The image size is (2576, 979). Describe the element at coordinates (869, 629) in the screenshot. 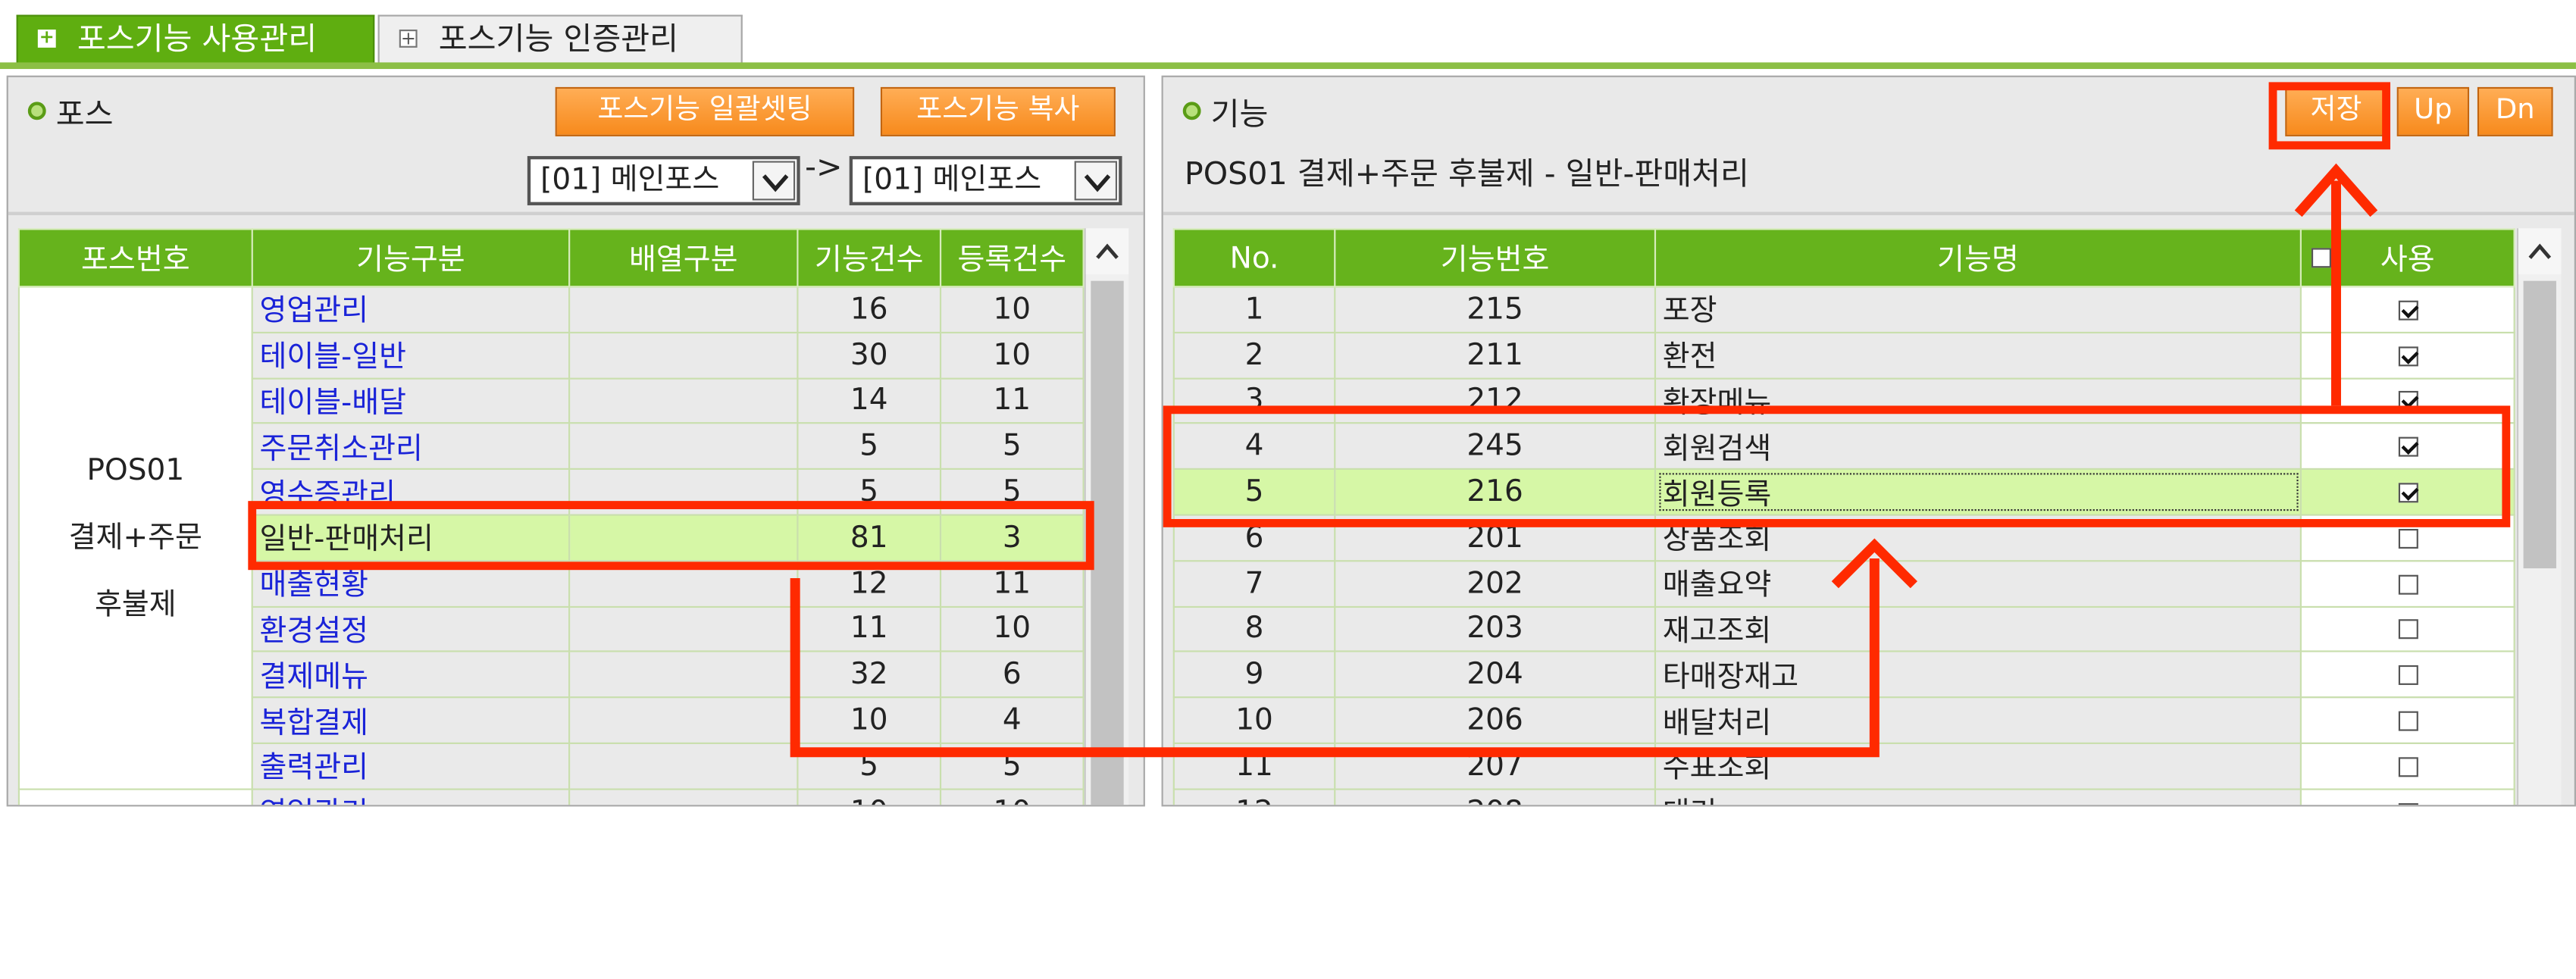

I see `function-count-cell: 11` at that location.